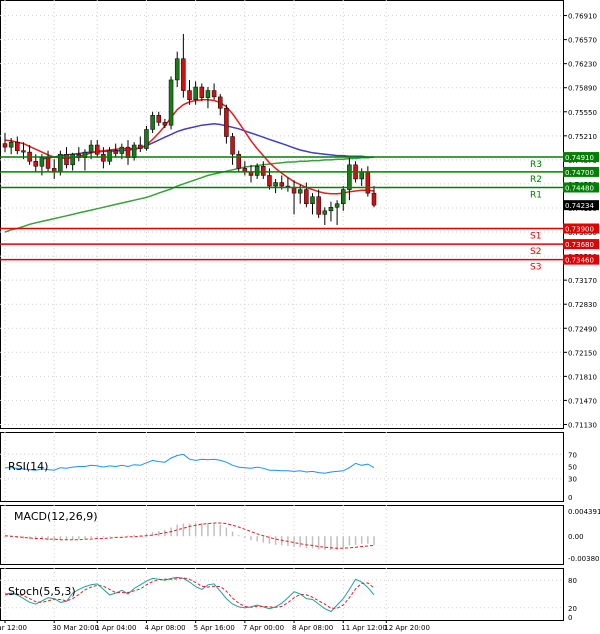 Image resolution: width=600 pixels, height=634 pixels. I want to click on price-axis-label: 0.72830, so click(582, 305).